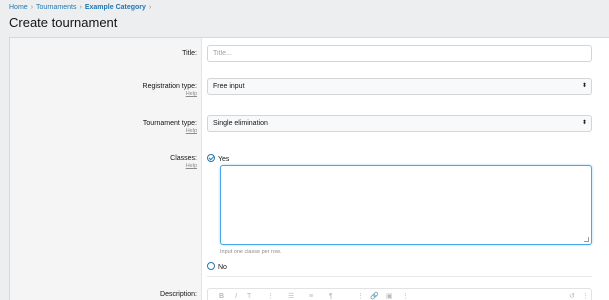  I want to click on tournament-type-select: Single elimination ⬍, so click(399, 123).